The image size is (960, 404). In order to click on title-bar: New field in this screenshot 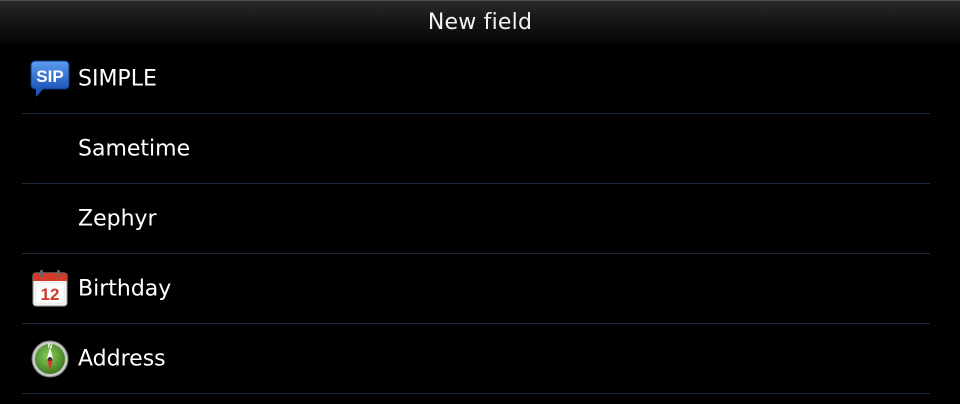, I will do `click(480, 22)`.